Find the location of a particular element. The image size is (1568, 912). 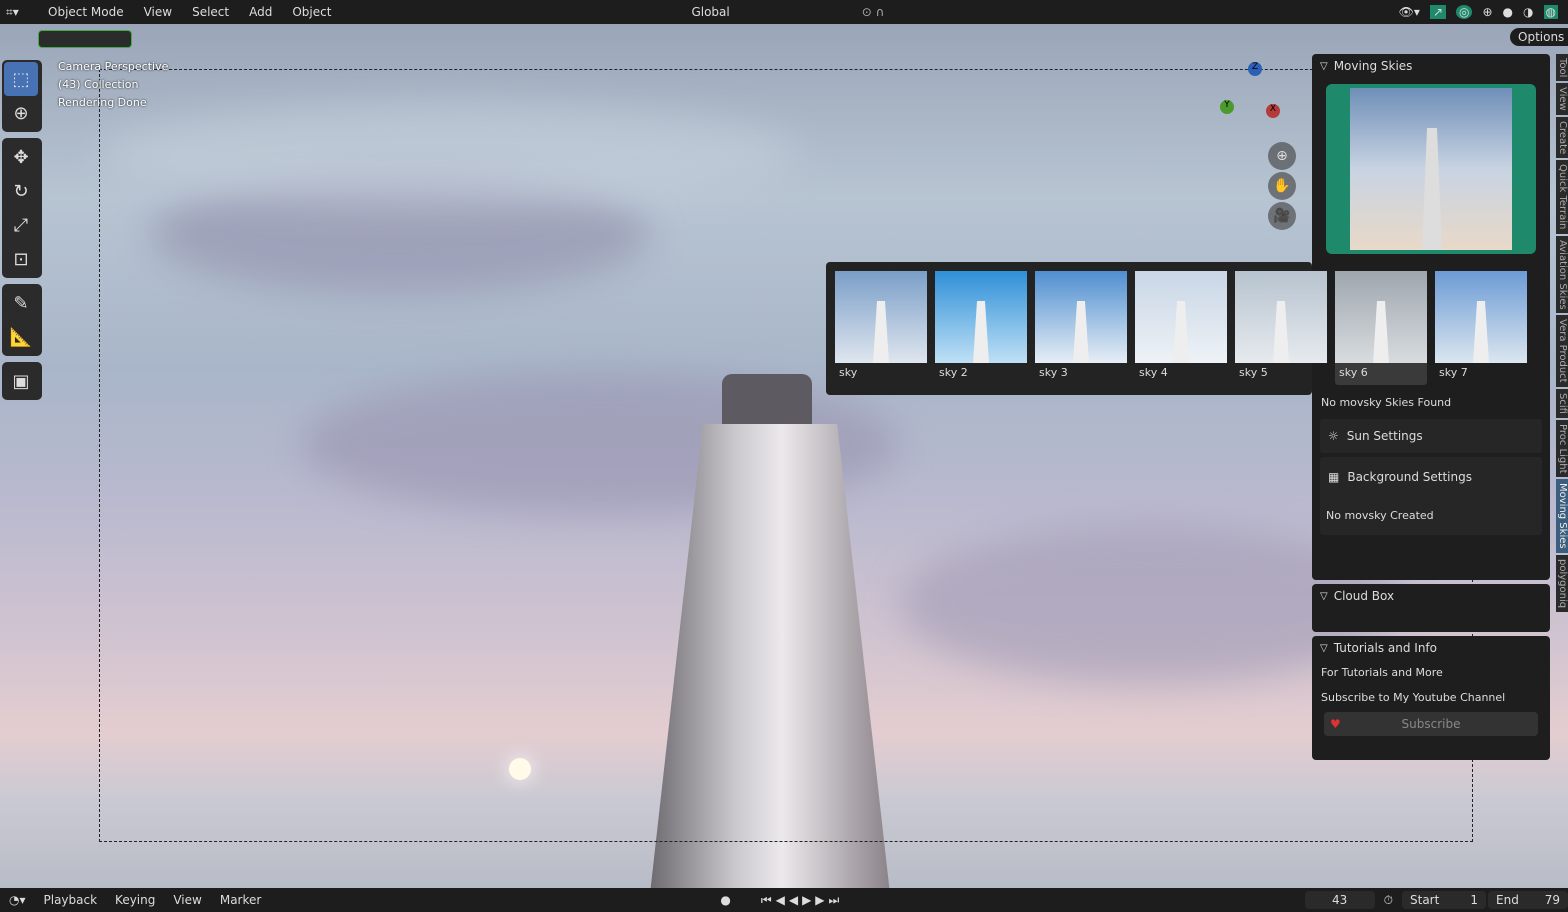

select-box-icon: ⬚ is located at coordinates (21, 79).